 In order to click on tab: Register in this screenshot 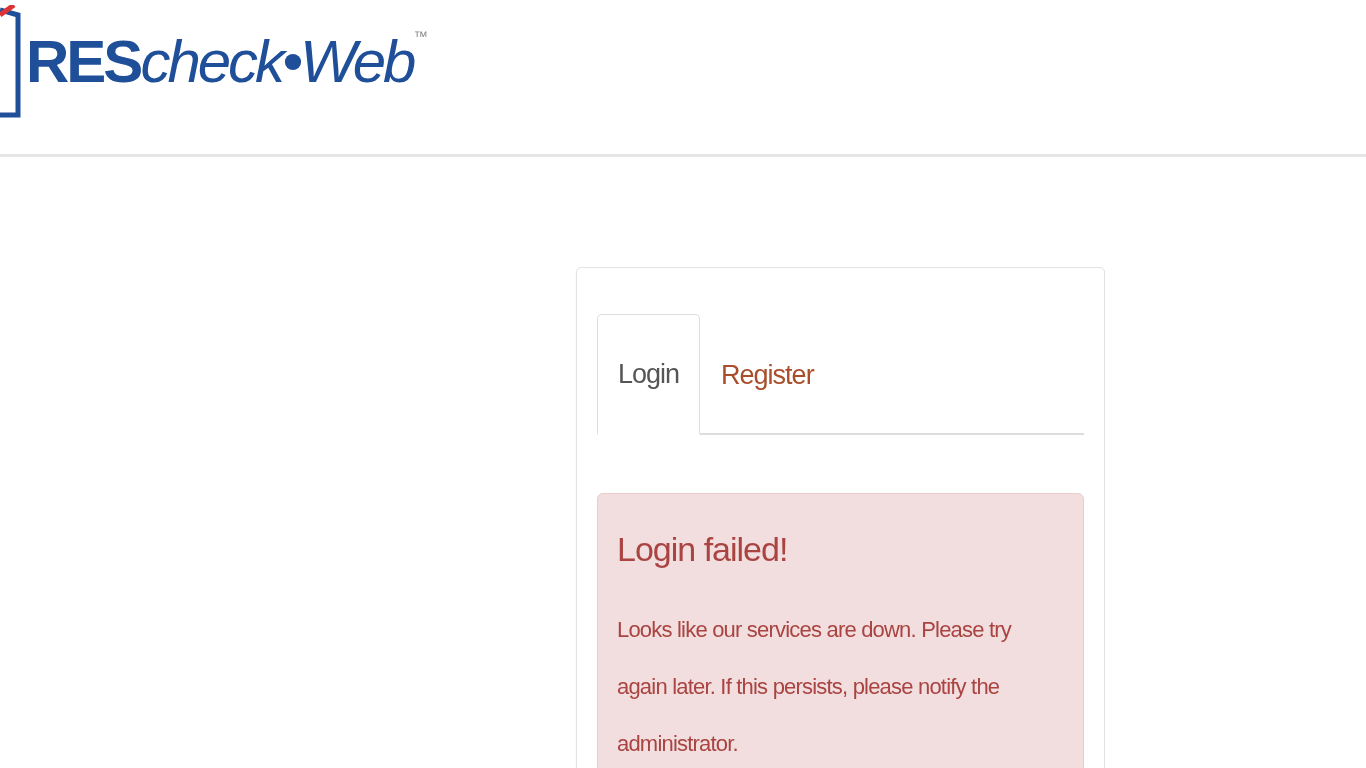, I will do `click(767, 374)`.